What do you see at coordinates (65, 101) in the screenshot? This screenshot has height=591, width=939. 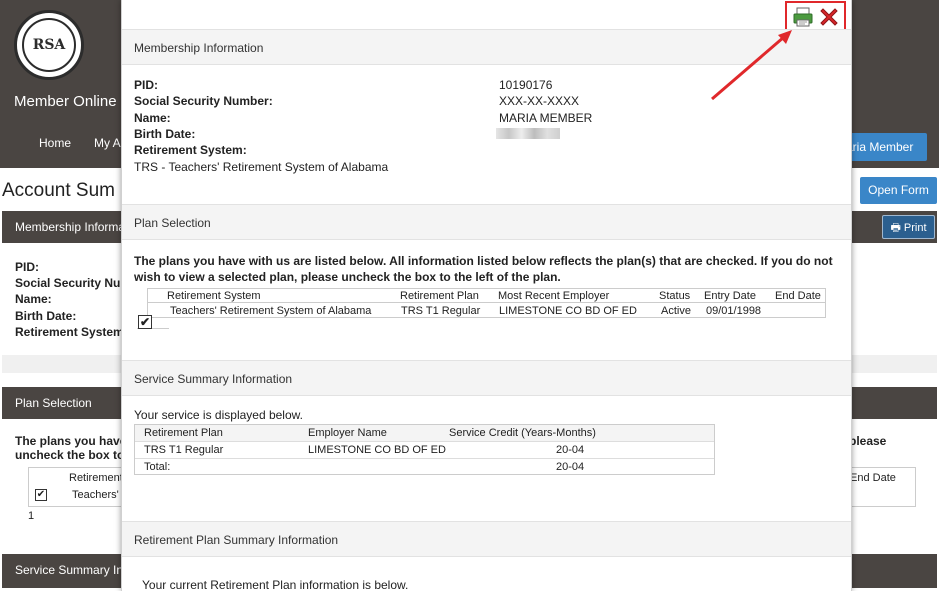 I see `site-title: Member Online` at bounding box center [65, 101].